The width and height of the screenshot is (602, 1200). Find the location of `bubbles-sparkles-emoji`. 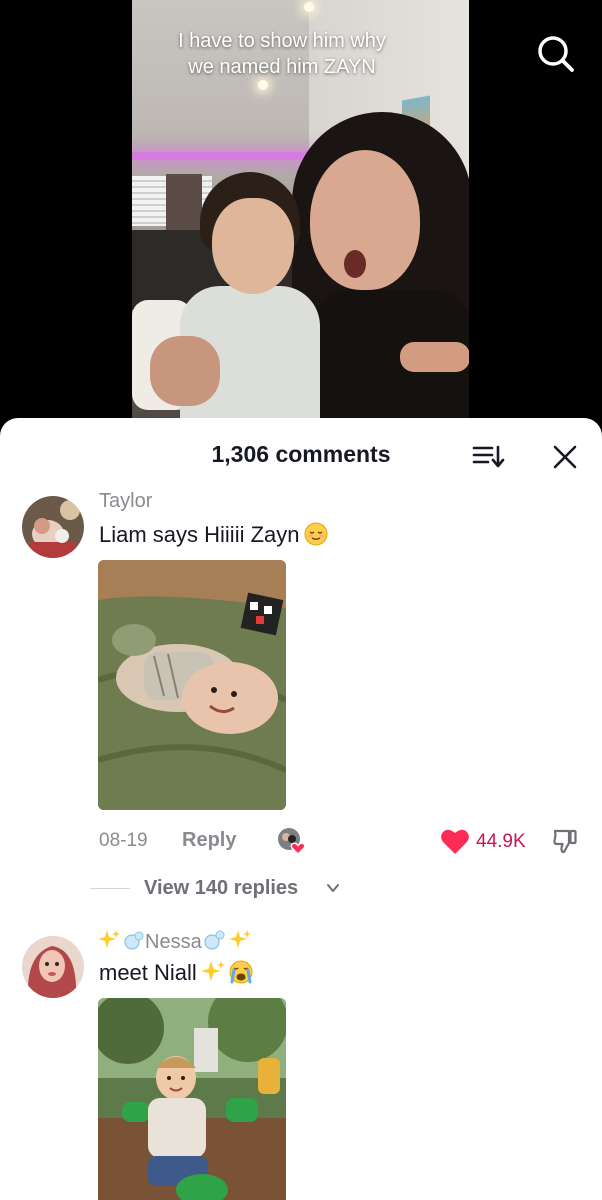

bubbles-sparkles-emoji is located at coordinates (227, 940).